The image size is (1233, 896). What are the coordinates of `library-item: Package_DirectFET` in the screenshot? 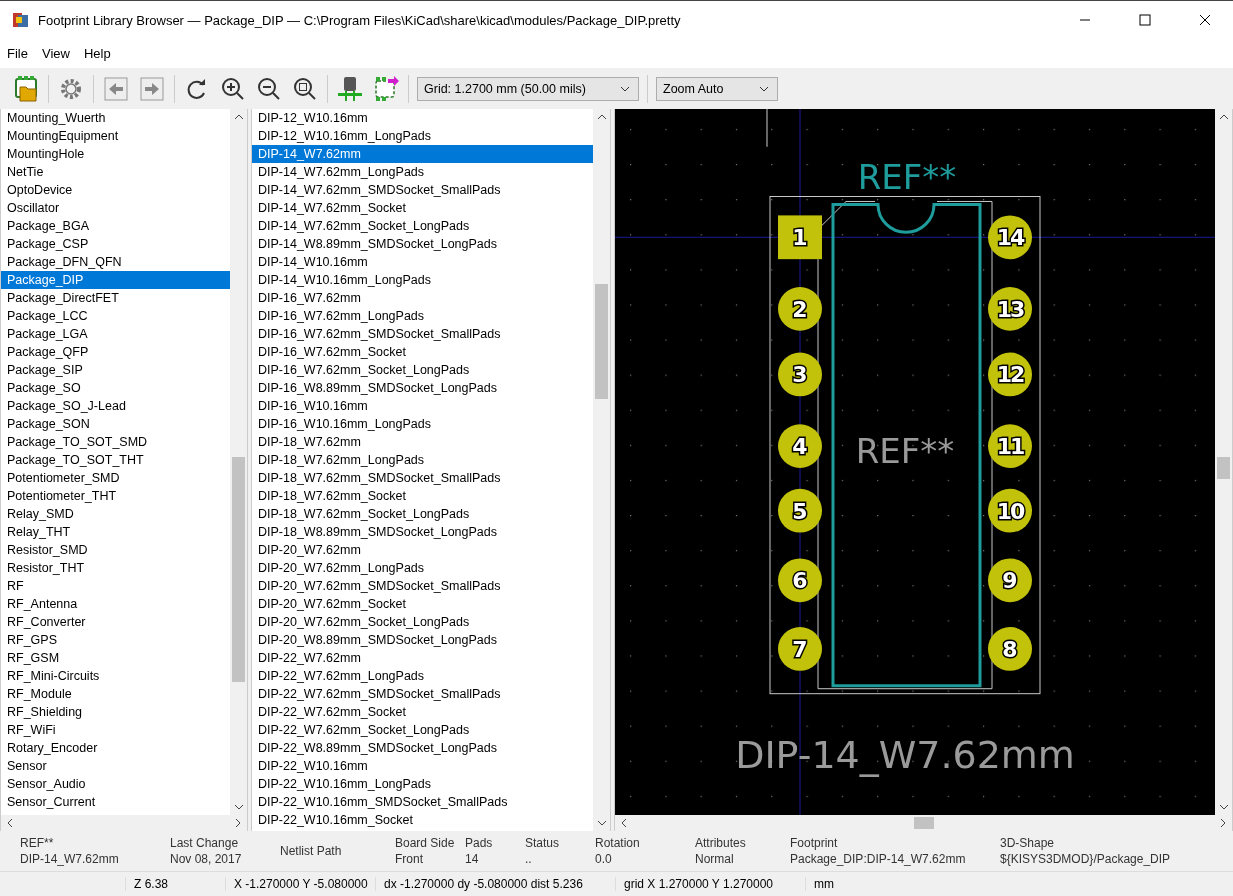 It's located at (115, 298).